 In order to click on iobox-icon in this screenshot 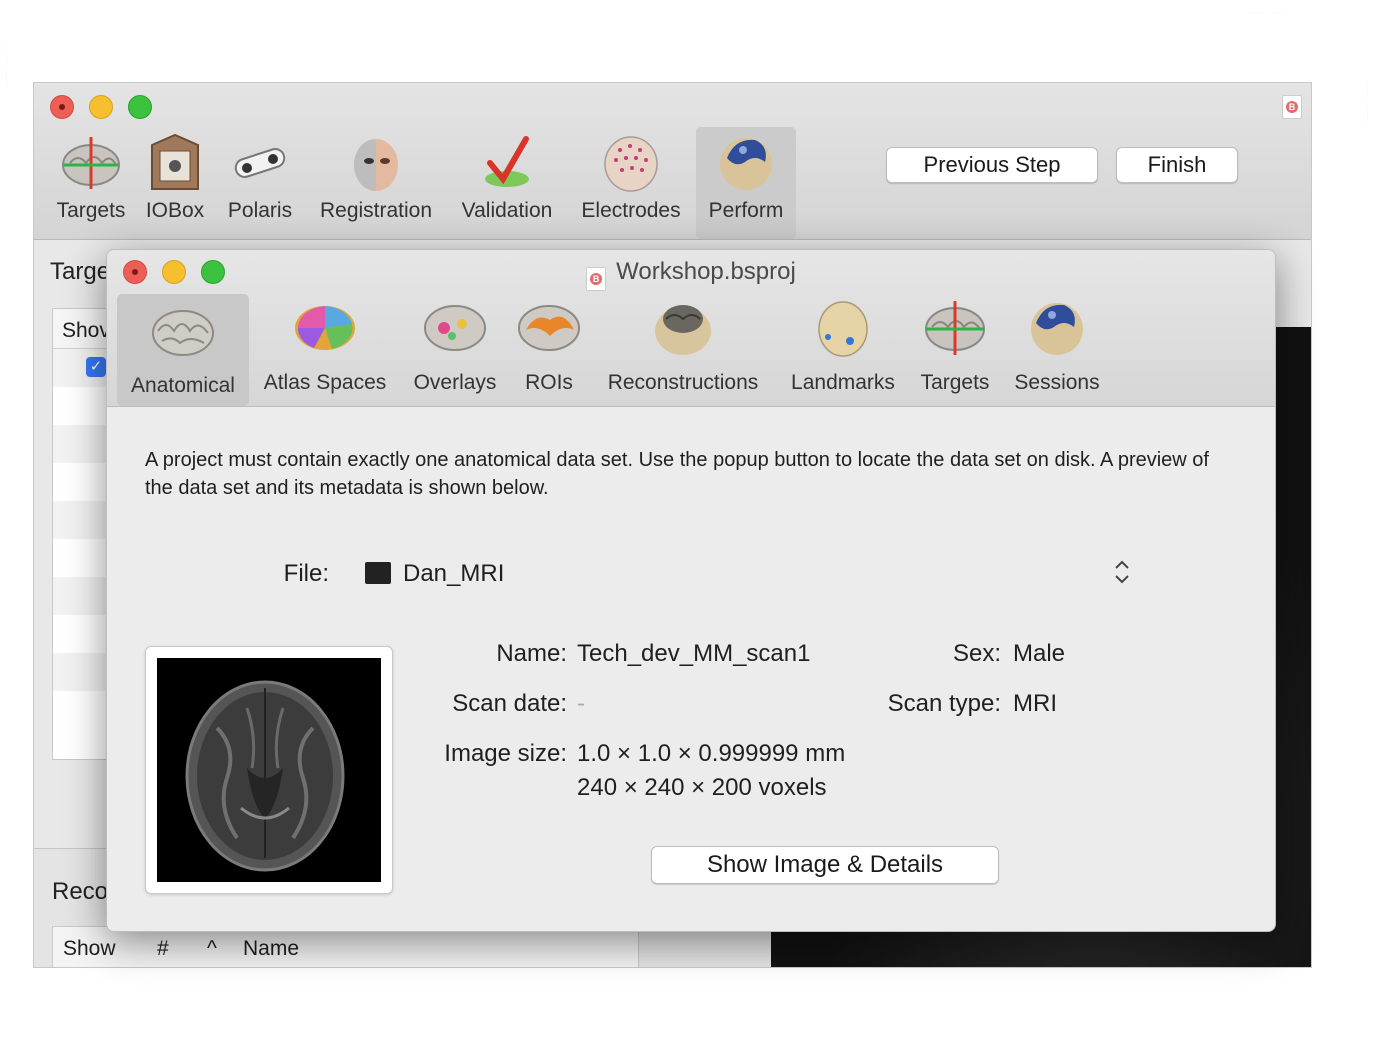, I will do `click(175, 163)`.